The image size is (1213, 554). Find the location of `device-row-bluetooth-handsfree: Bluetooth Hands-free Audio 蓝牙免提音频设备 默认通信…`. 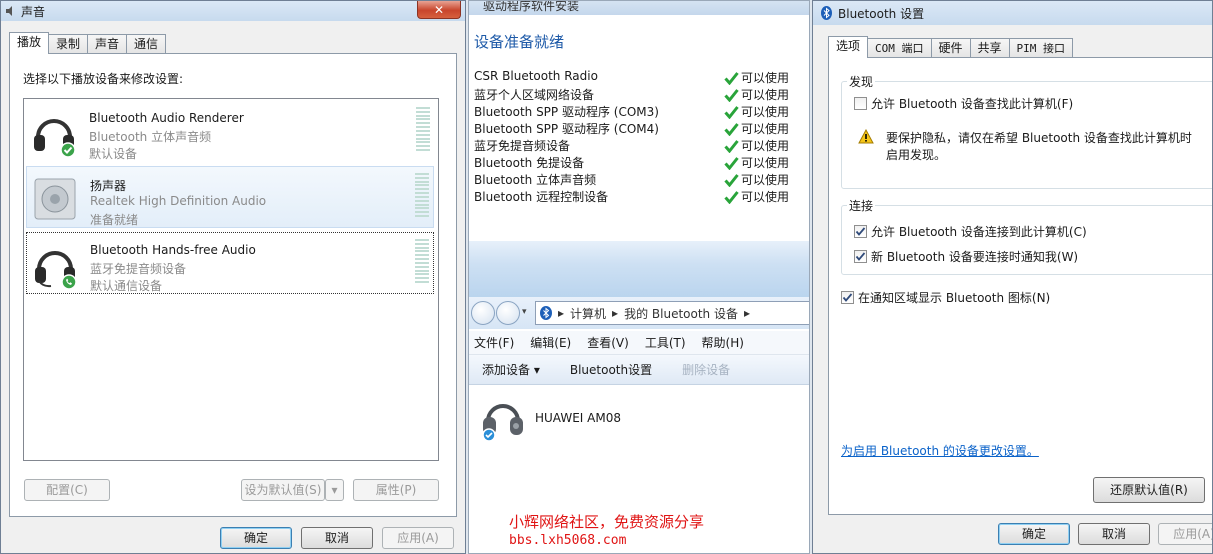

device-row-bluetooth-handsfree: Bluetooth Hands-free Audio 蓝牙免提音频设备 默认通信… is located at coordinates (230, 263).